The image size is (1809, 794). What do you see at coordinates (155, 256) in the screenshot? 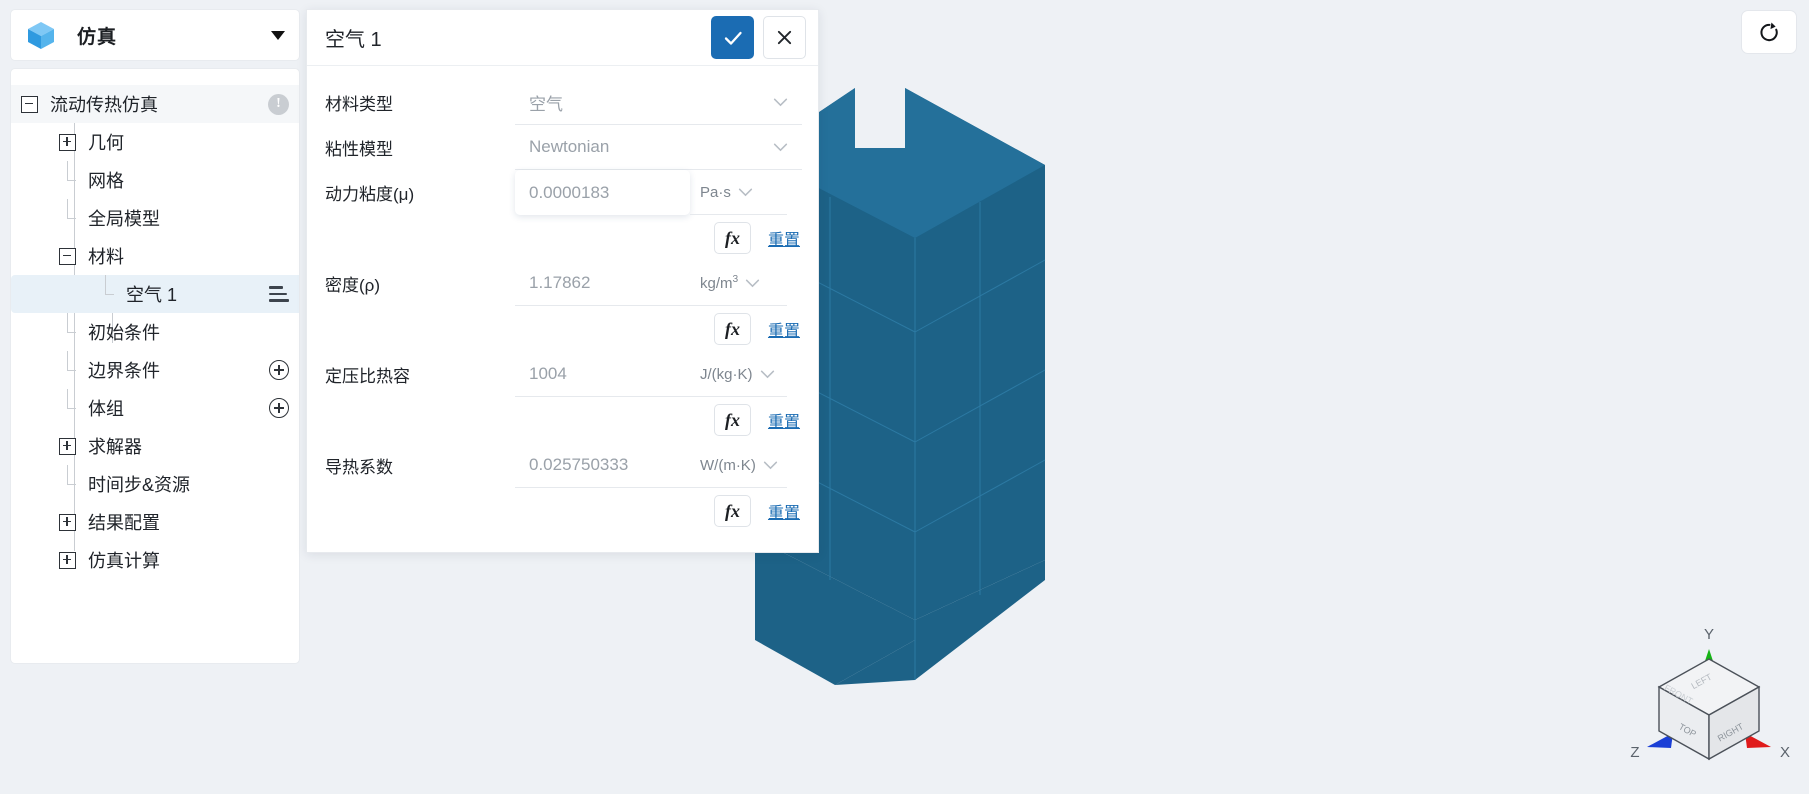
I see `sidebar-item-4: 材料` at bounding box center [155, 256].